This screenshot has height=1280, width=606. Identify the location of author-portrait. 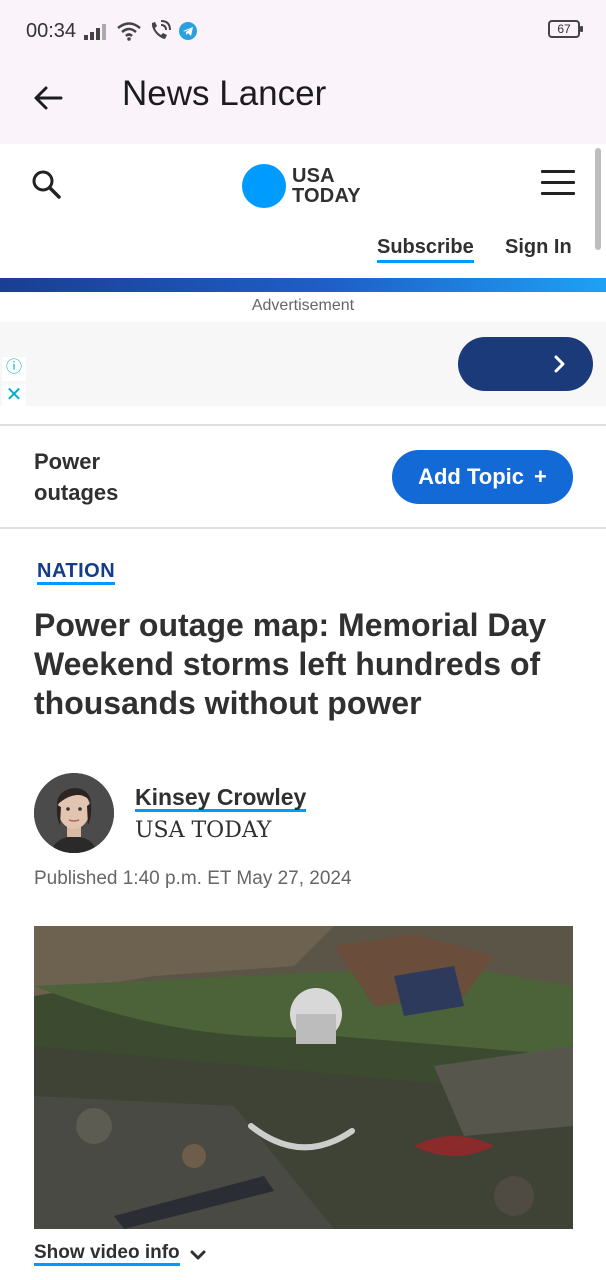
(74, 813).